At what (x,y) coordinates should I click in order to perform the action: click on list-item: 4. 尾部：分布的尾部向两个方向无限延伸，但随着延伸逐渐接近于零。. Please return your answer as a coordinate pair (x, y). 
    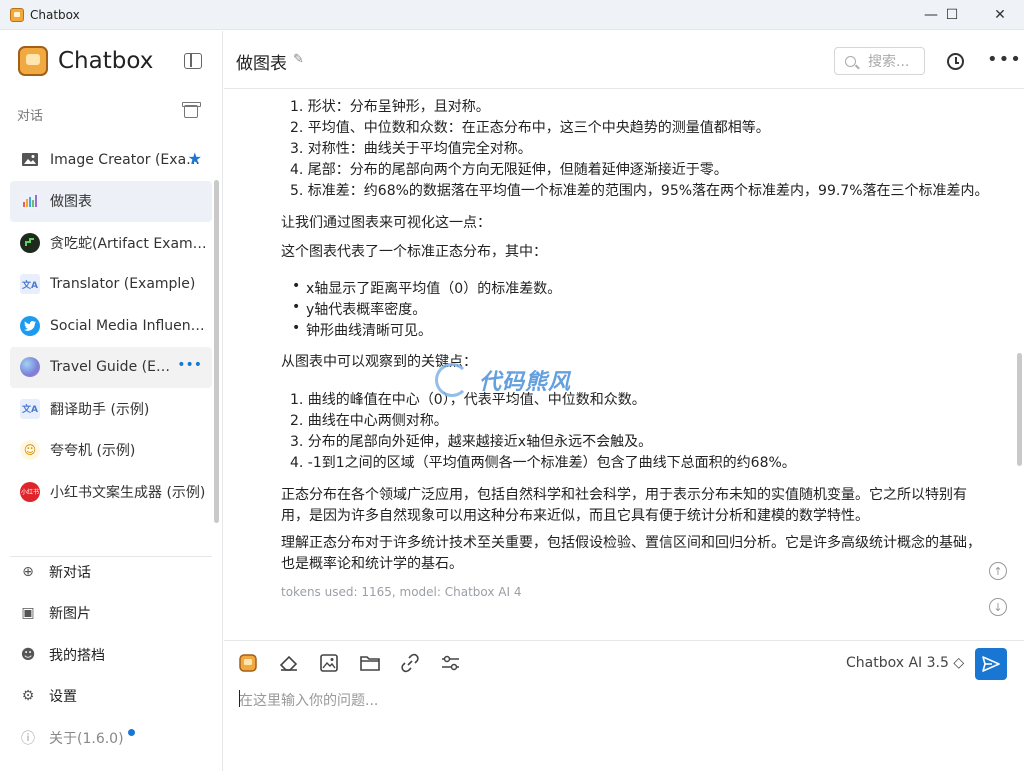
    Looking at the image, I should click on (509, 170).